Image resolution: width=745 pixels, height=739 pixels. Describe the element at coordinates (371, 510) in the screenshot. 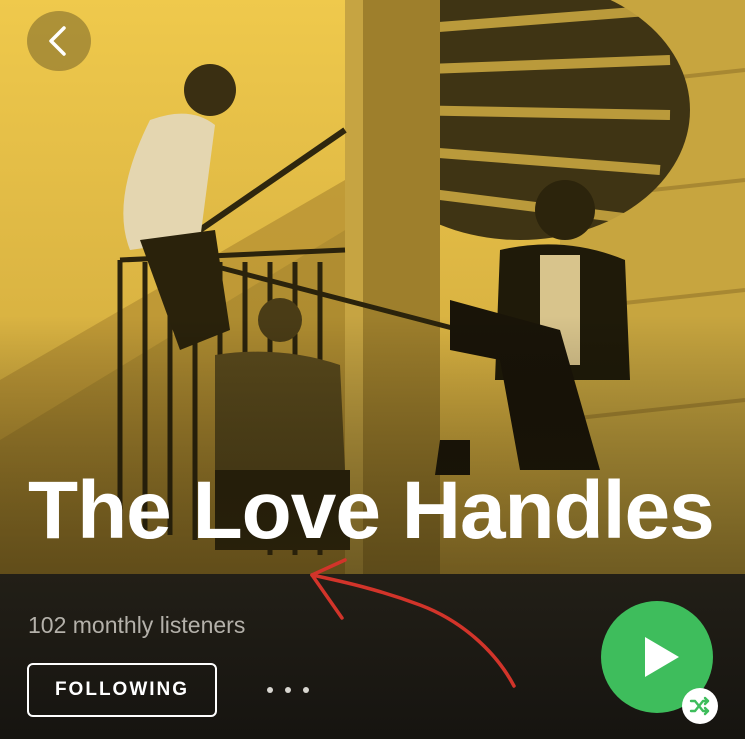

I see `artist-name: The Love Handles` at that location.